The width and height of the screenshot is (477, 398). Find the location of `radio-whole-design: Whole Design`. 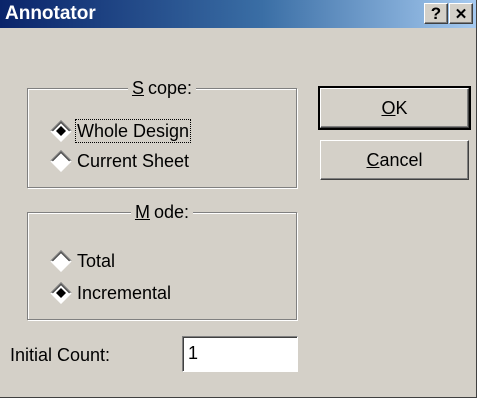

radio-whole-design: Whole Design is located at coordinates (121, 131).